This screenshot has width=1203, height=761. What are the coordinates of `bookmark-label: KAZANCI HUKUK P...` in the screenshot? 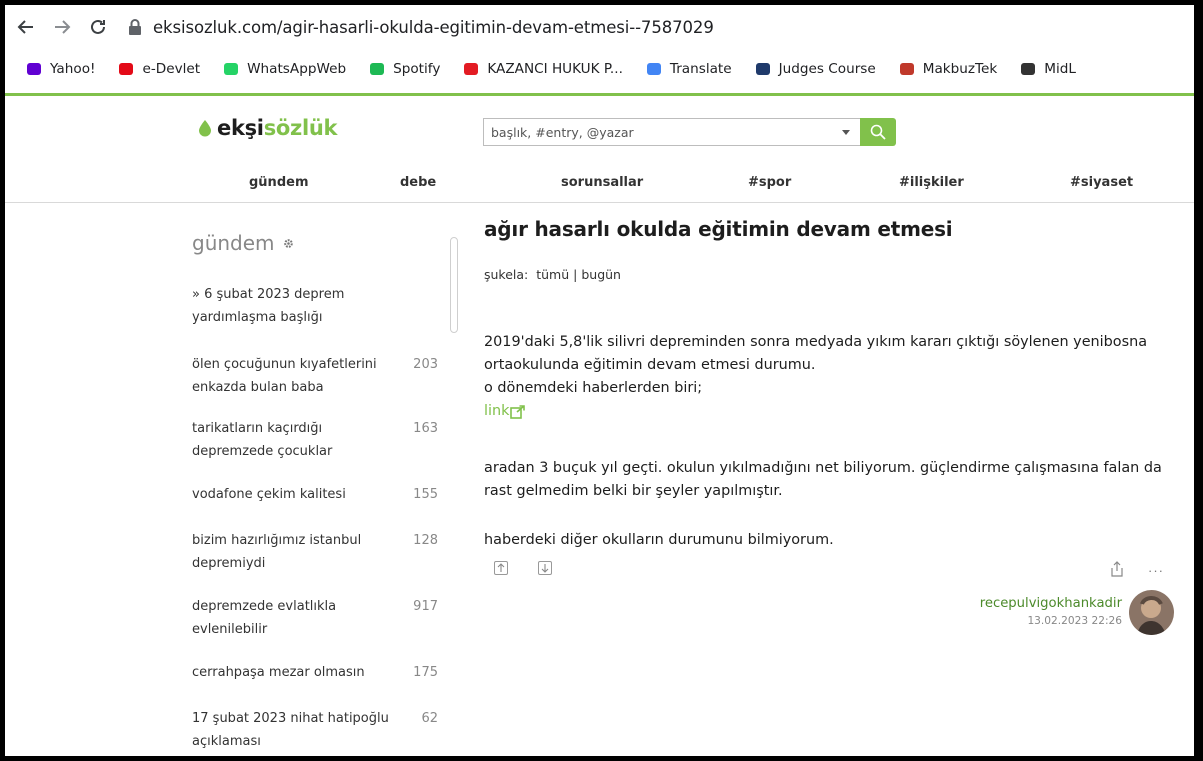 It's located at (555, 69).